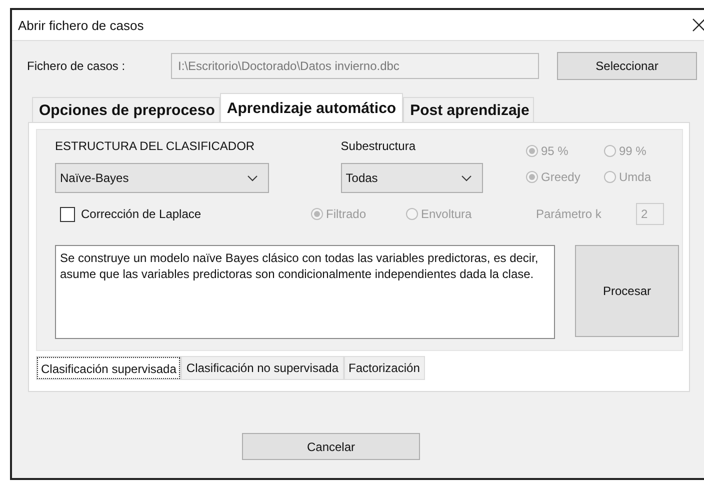 The image size is (704, 483). Describe the element at coordinates (411, 178) in the screenshot. I see `substructure-dropdown: Todas` at that location.